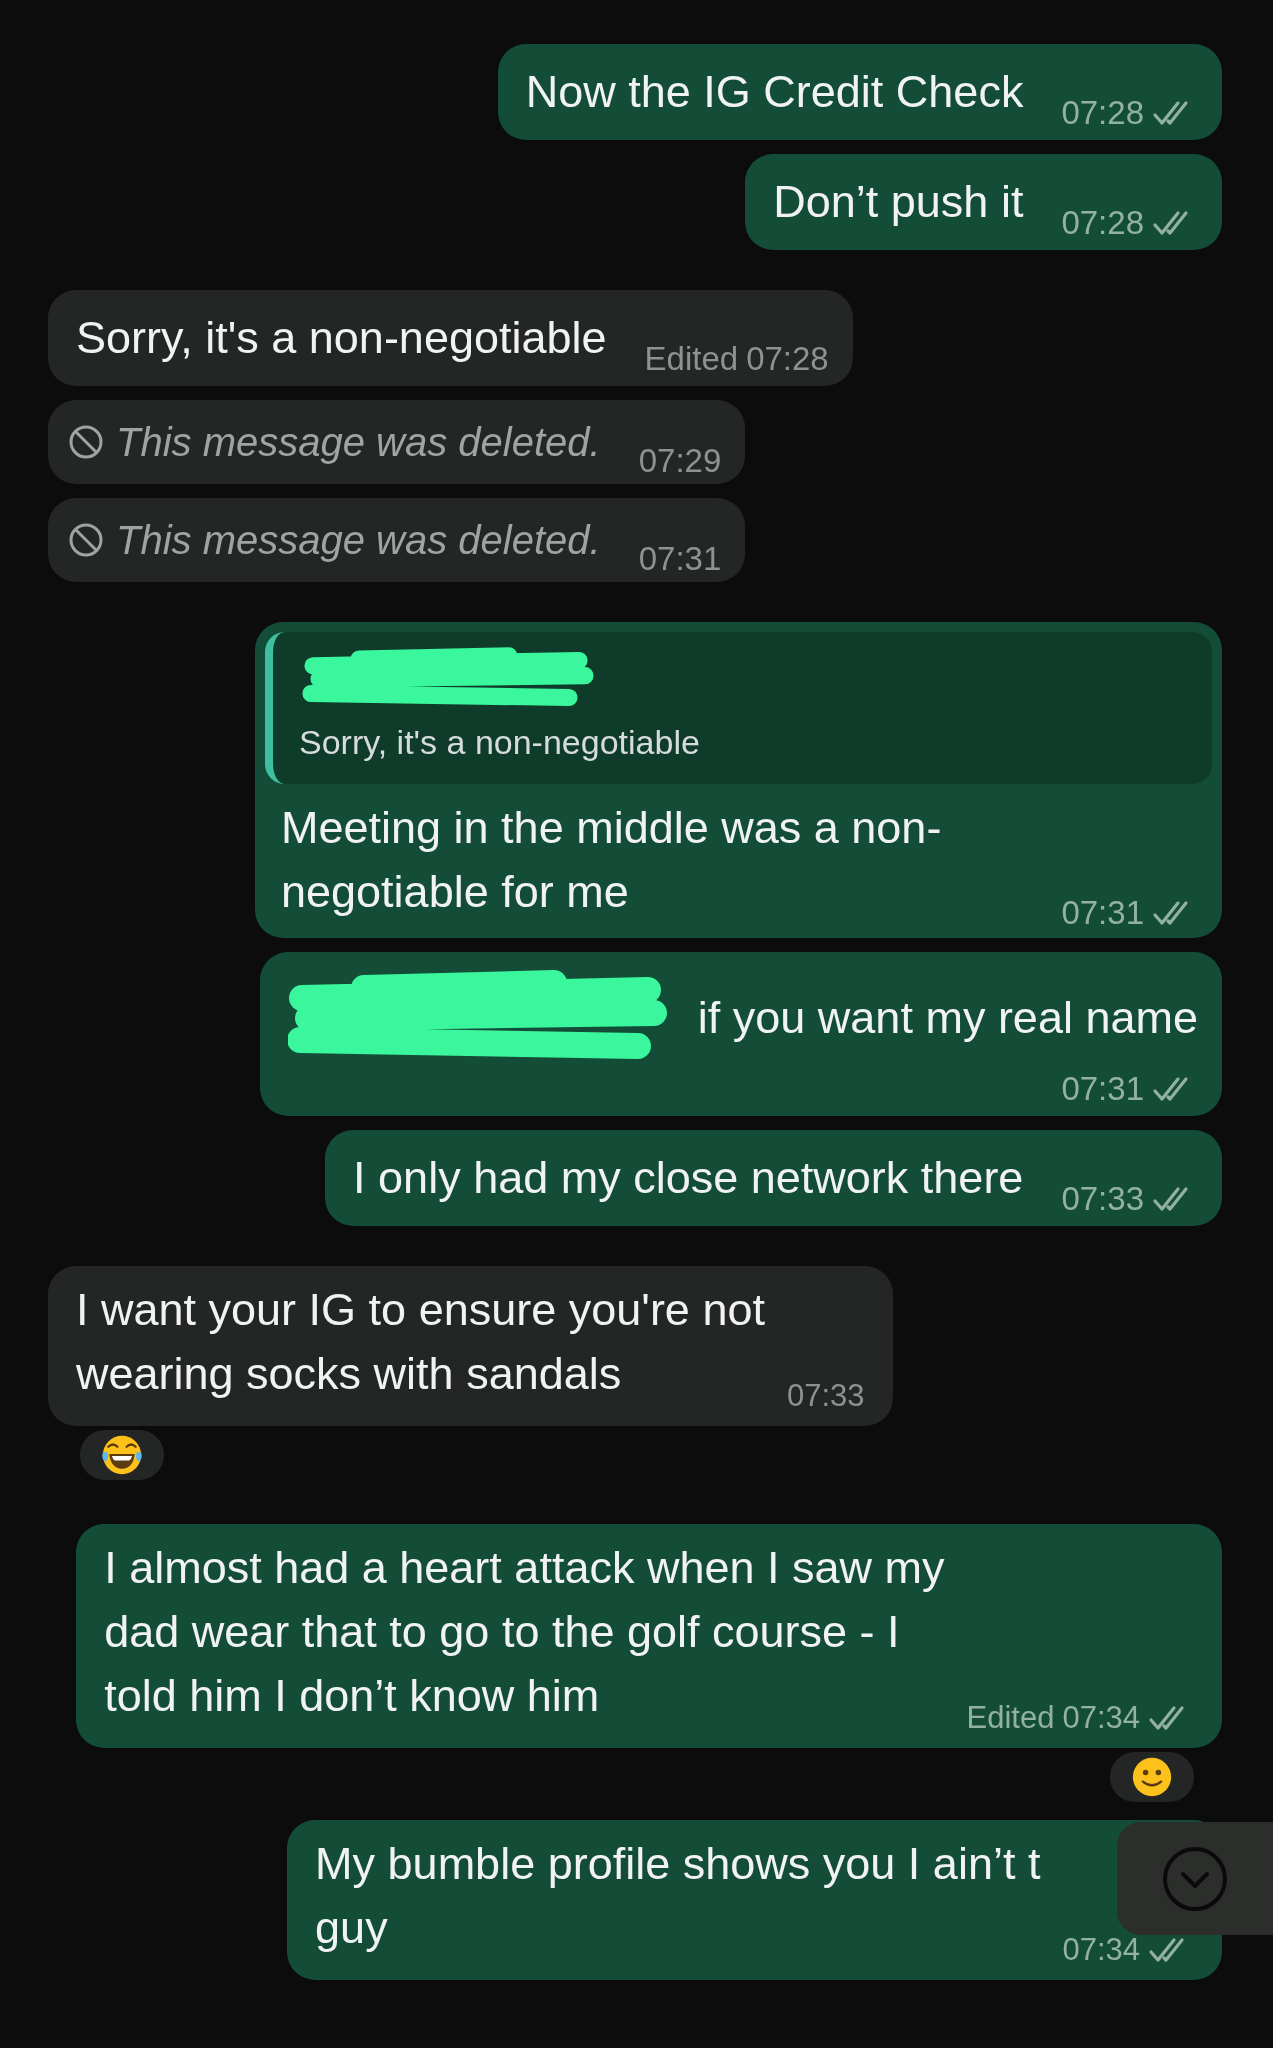 The height and width of the screenshot is (2048, 1273). What do you see at coordinates (898, 202) in the screenshot?
I see `message-text: Don’t push it` at bounding box center [898, 202].